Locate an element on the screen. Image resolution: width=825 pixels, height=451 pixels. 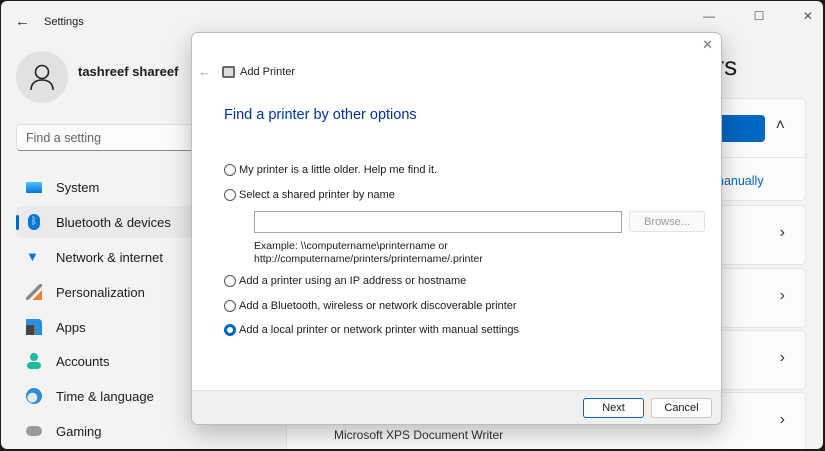
cancel-button: Cancel is located at coordinates (681, 408).